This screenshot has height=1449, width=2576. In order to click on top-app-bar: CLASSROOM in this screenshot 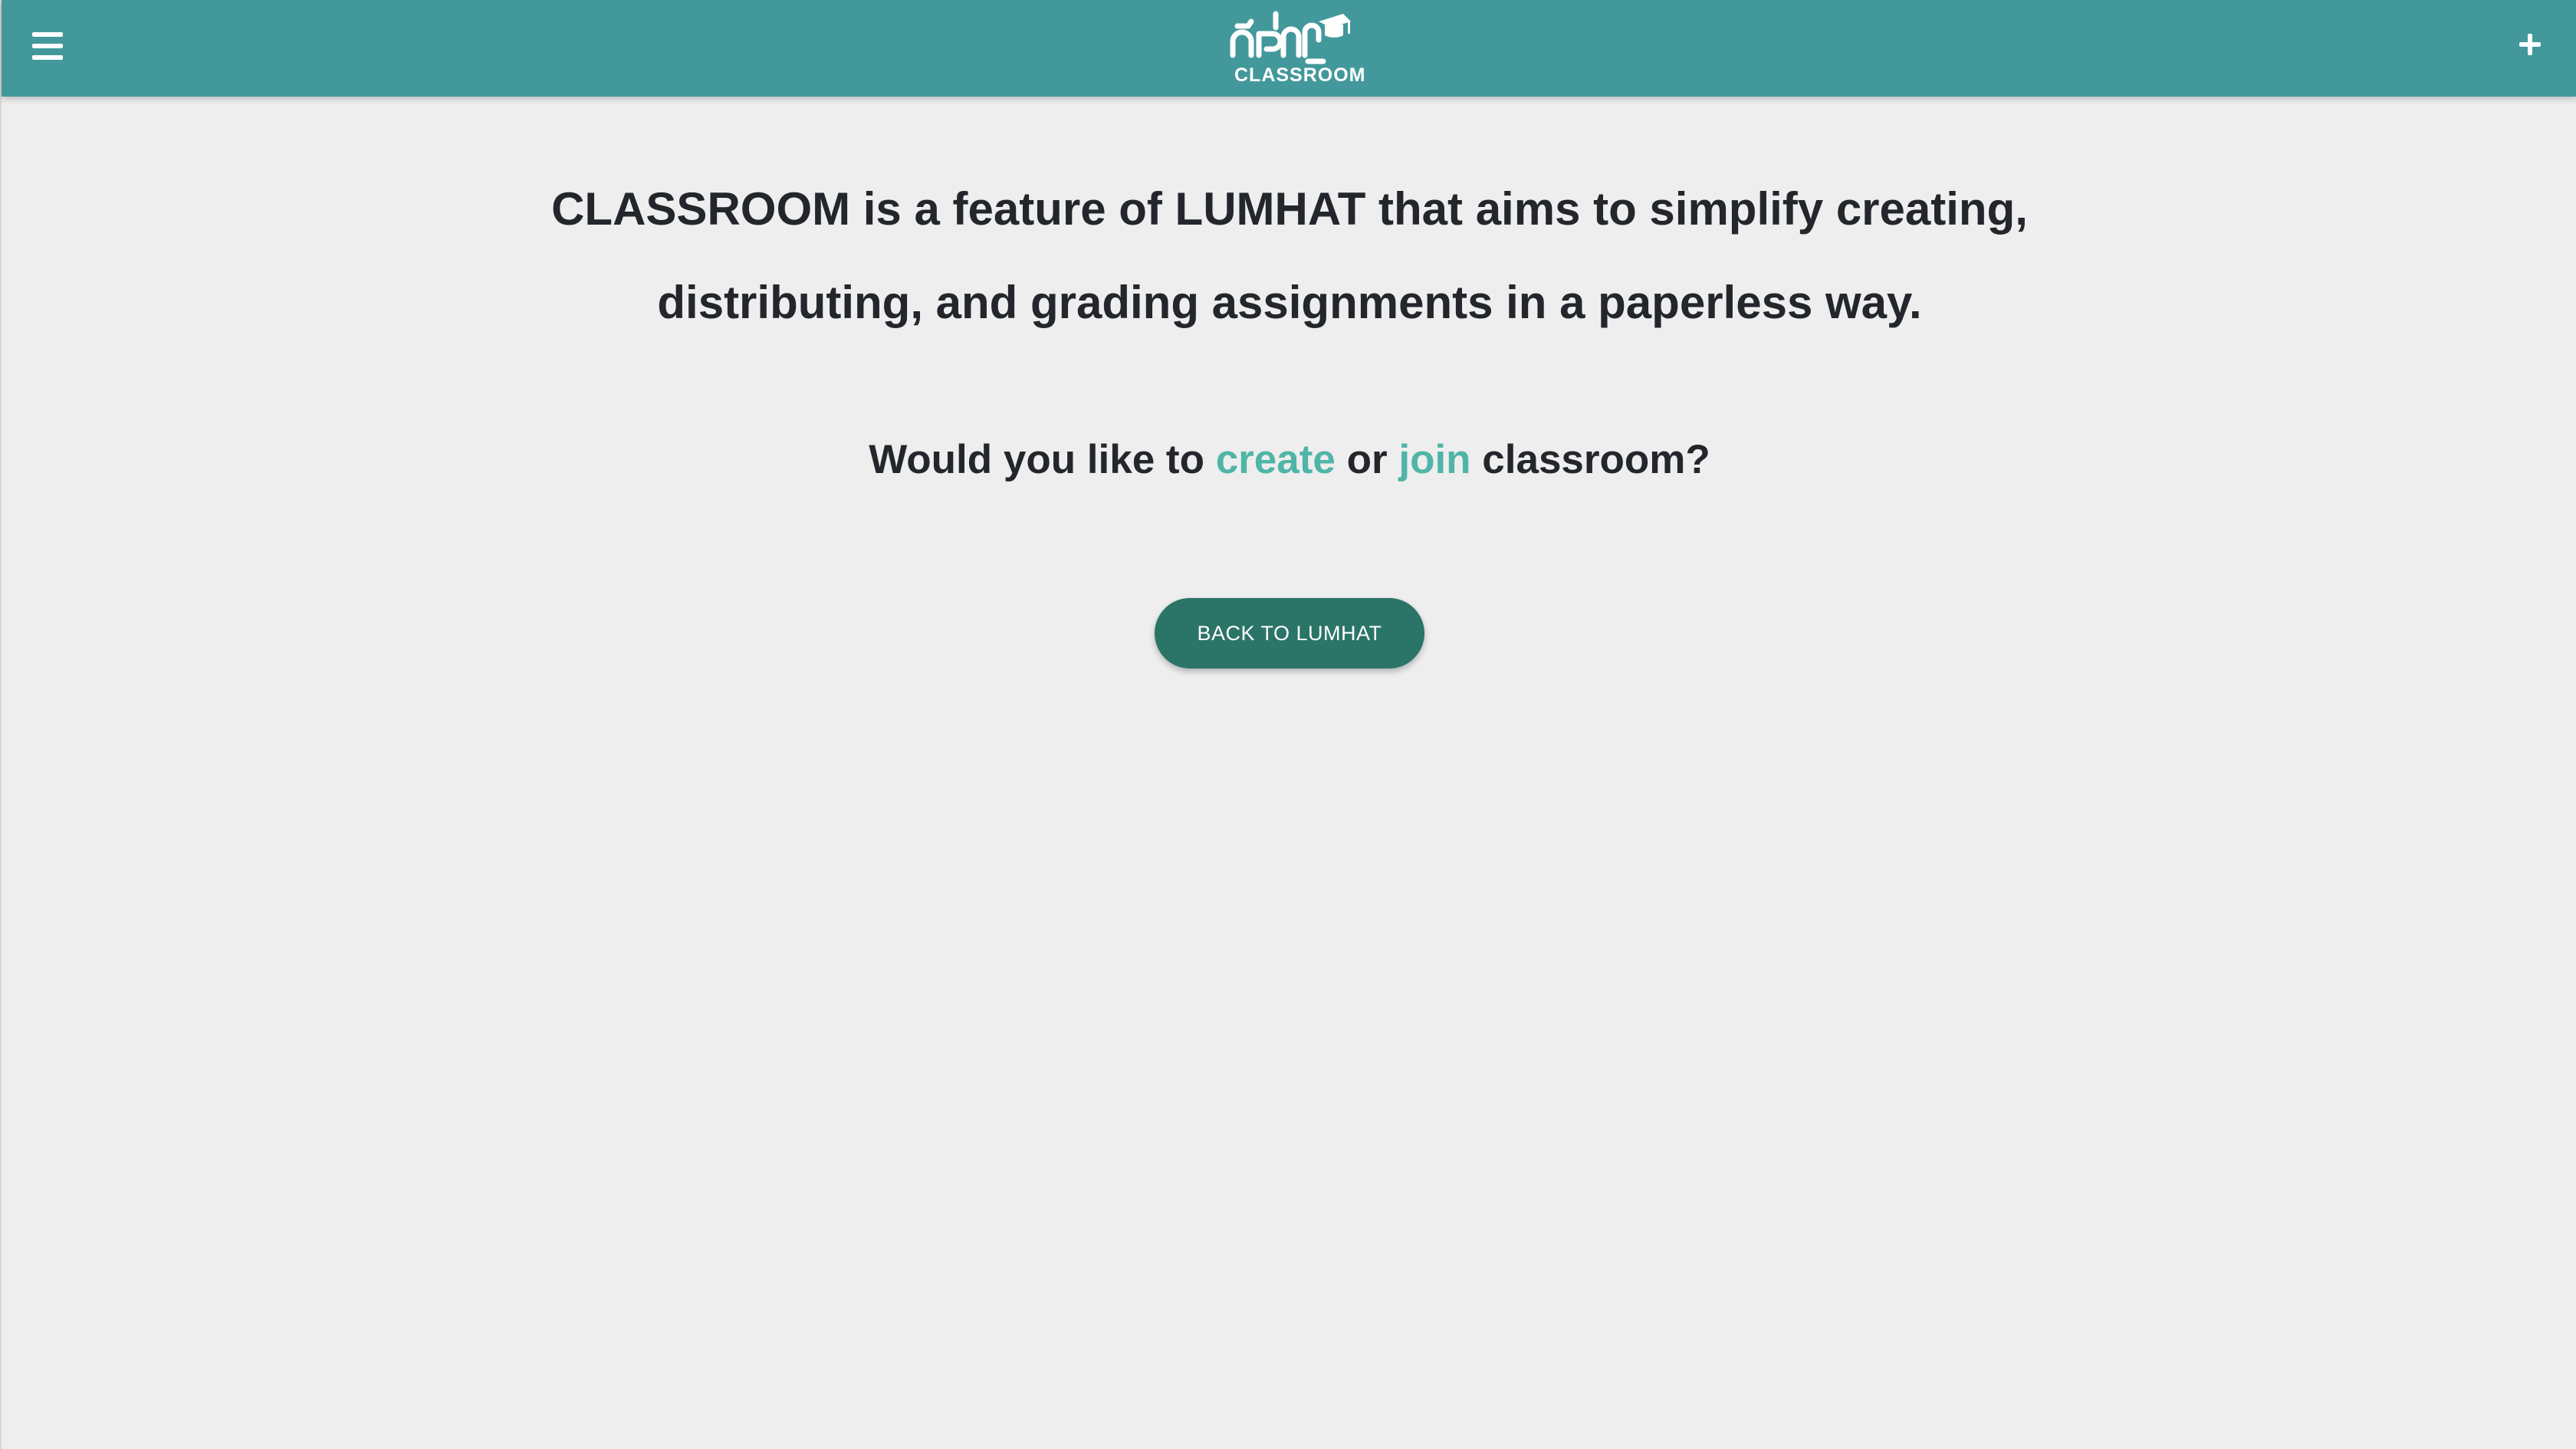, I will do `click(1289, 48)`.